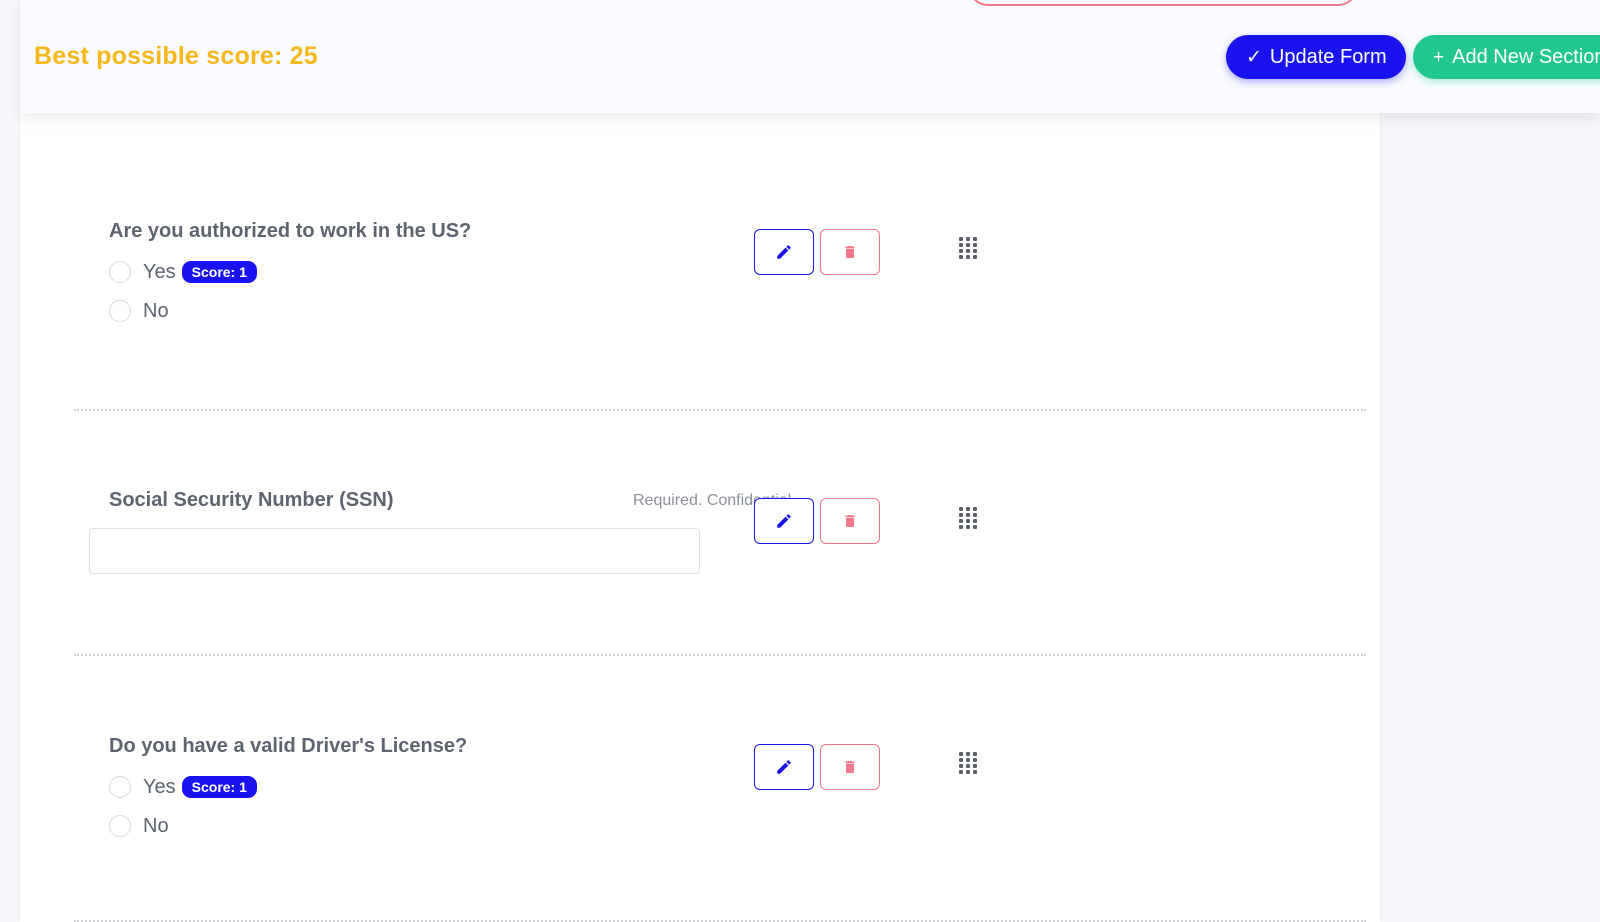  I want to click on update-form-label: Update Form, so click(1328, 56).